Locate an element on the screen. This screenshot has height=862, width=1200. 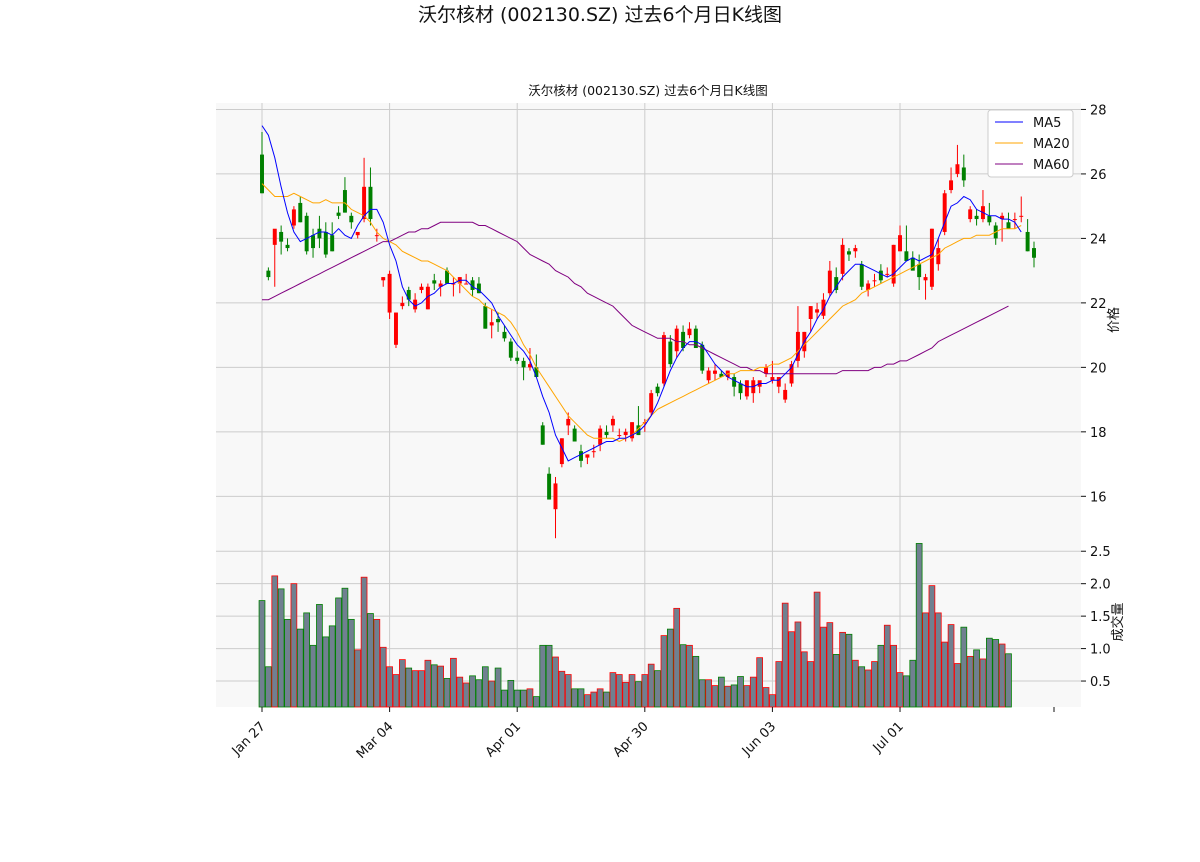
chart-title: 沃尔核材 (002130.SZ) 过去6个月日K线图 is located at coordinates (648, 90).